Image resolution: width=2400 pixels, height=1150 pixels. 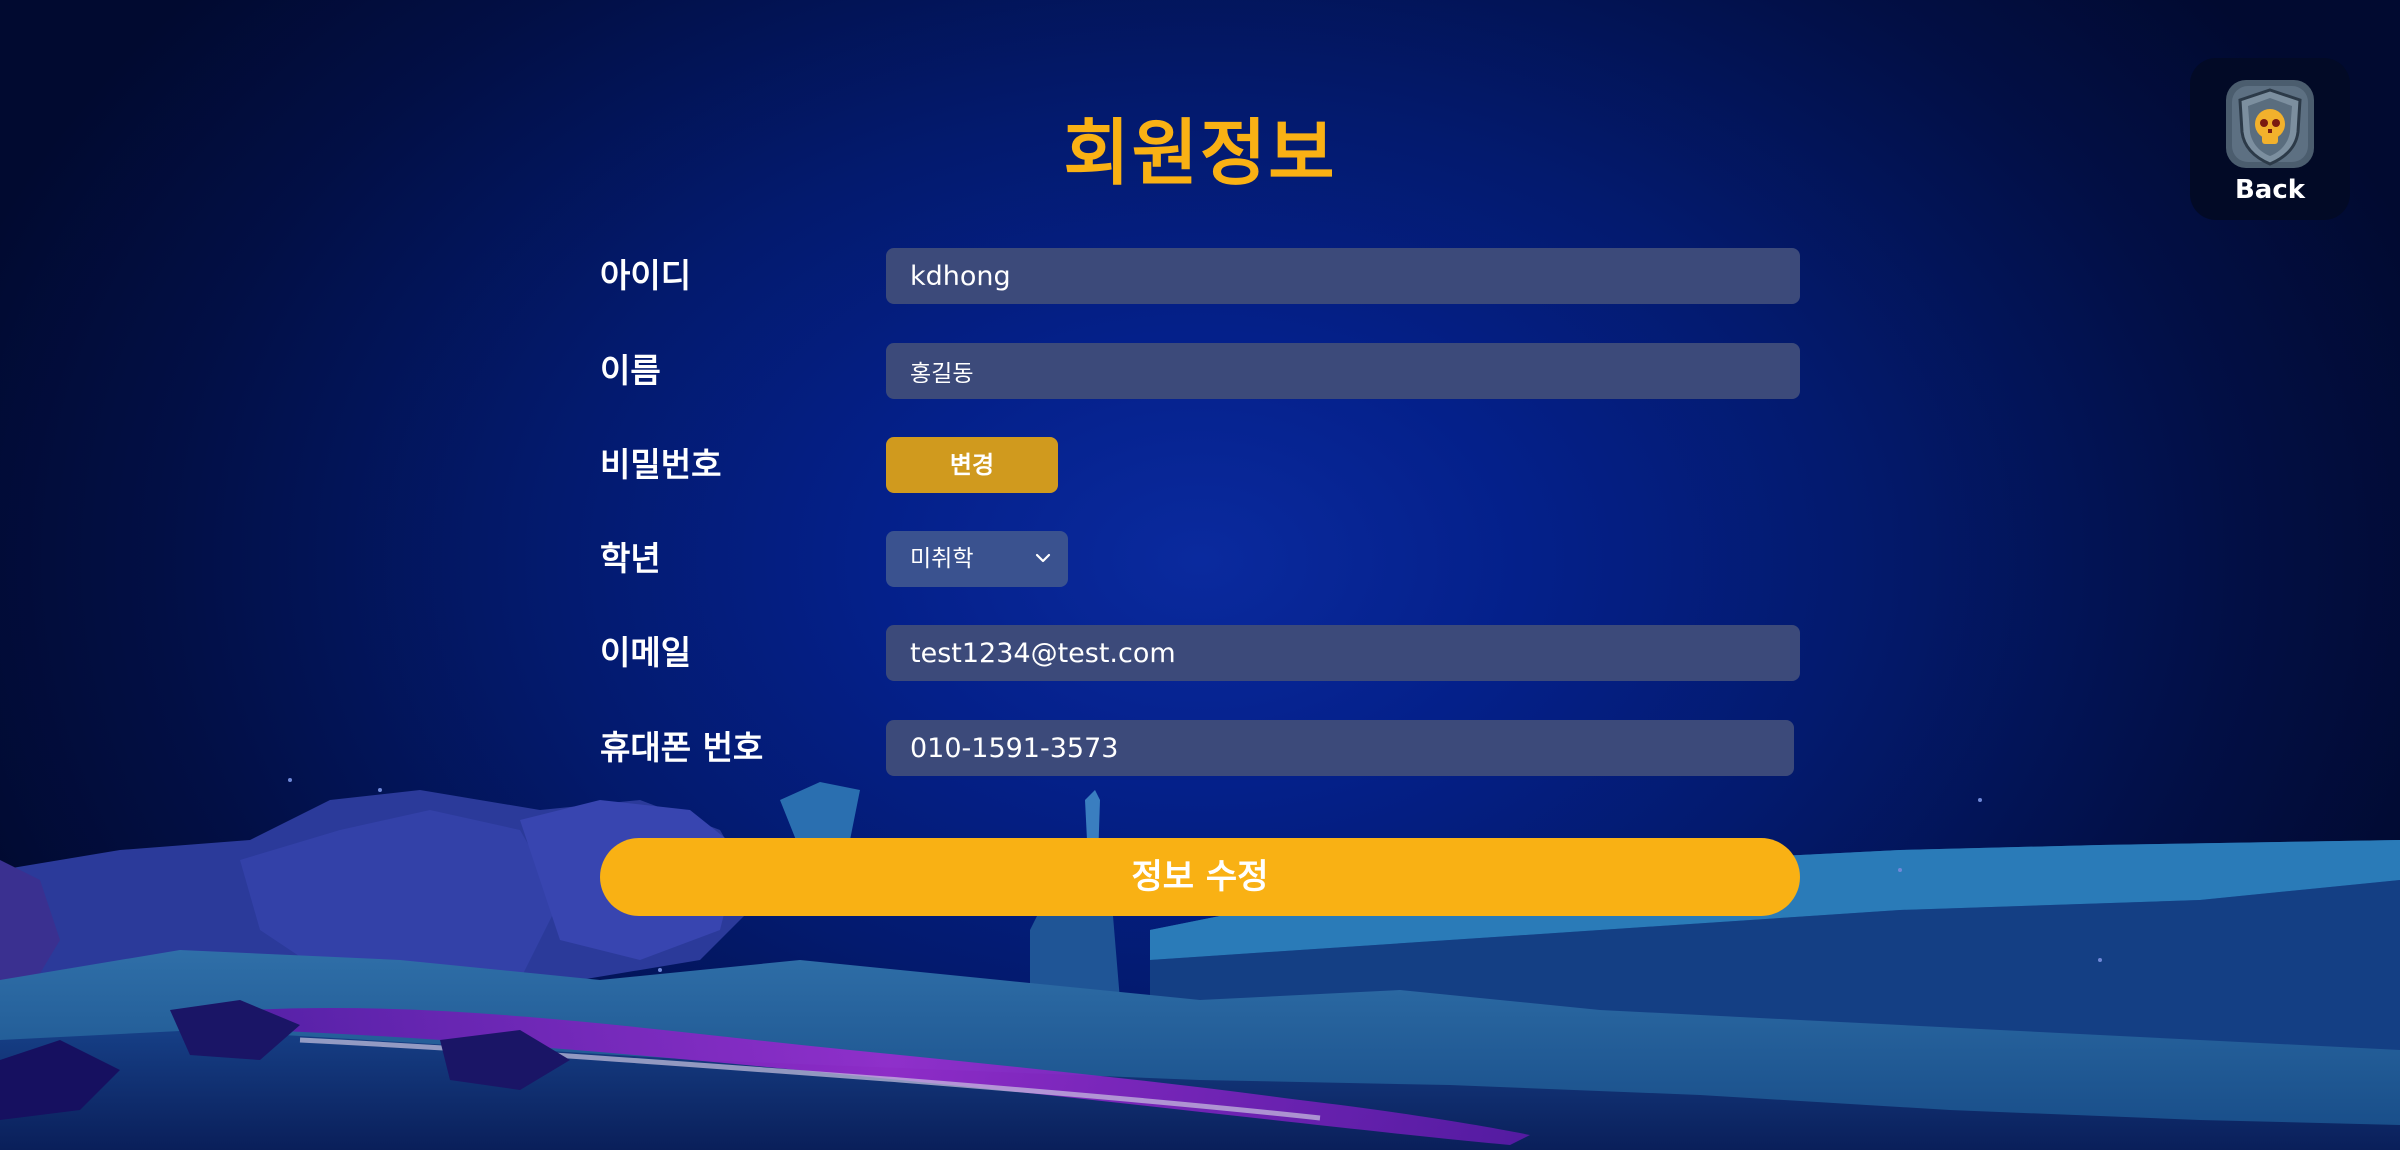 What do you see at coordinates (977, 559) in the screenshot?
I see `grade-select: 미취학` at bounding box center [977, 559].